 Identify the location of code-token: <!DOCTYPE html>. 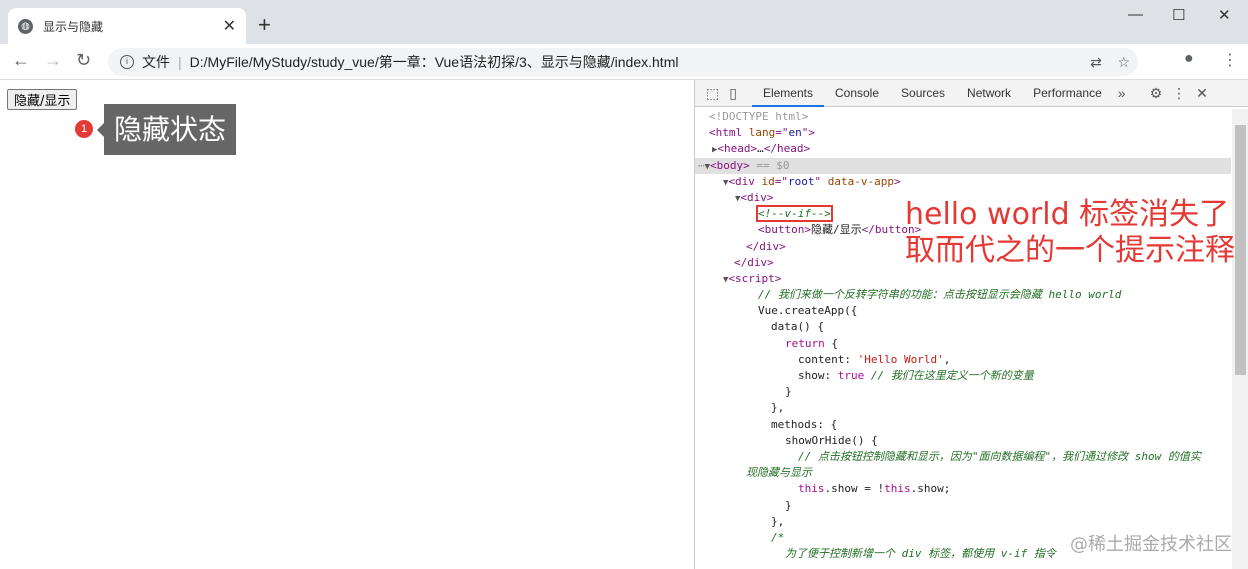
(759, 116).